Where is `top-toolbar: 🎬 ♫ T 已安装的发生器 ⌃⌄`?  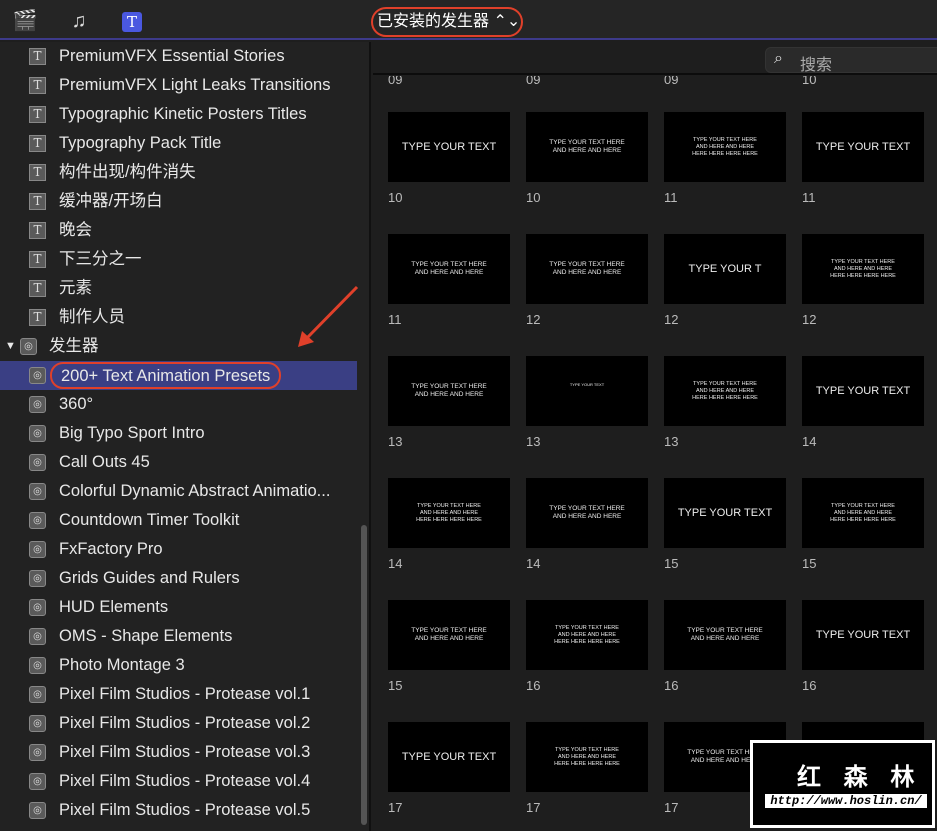 top-toolbar: 🎬 ♫ T 已安装的发生器 ⌃⌄ is located at coordinates (468, 20).